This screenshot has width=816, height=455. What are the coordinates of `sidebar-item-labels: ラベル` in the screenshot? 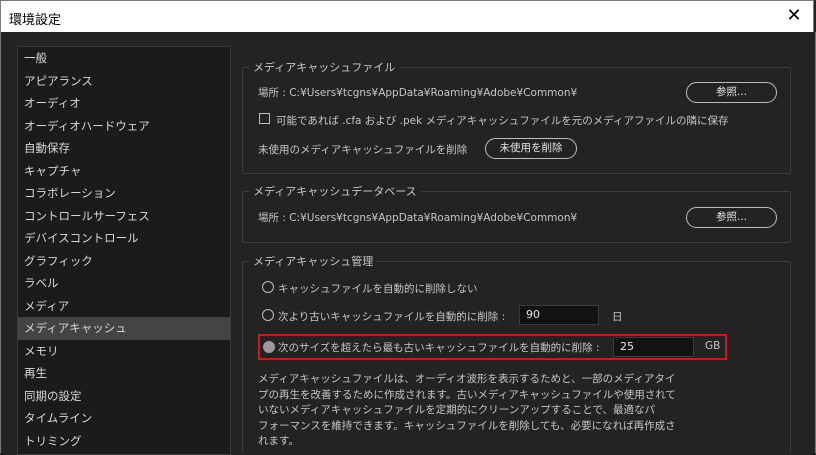 It's located at (124, 283).